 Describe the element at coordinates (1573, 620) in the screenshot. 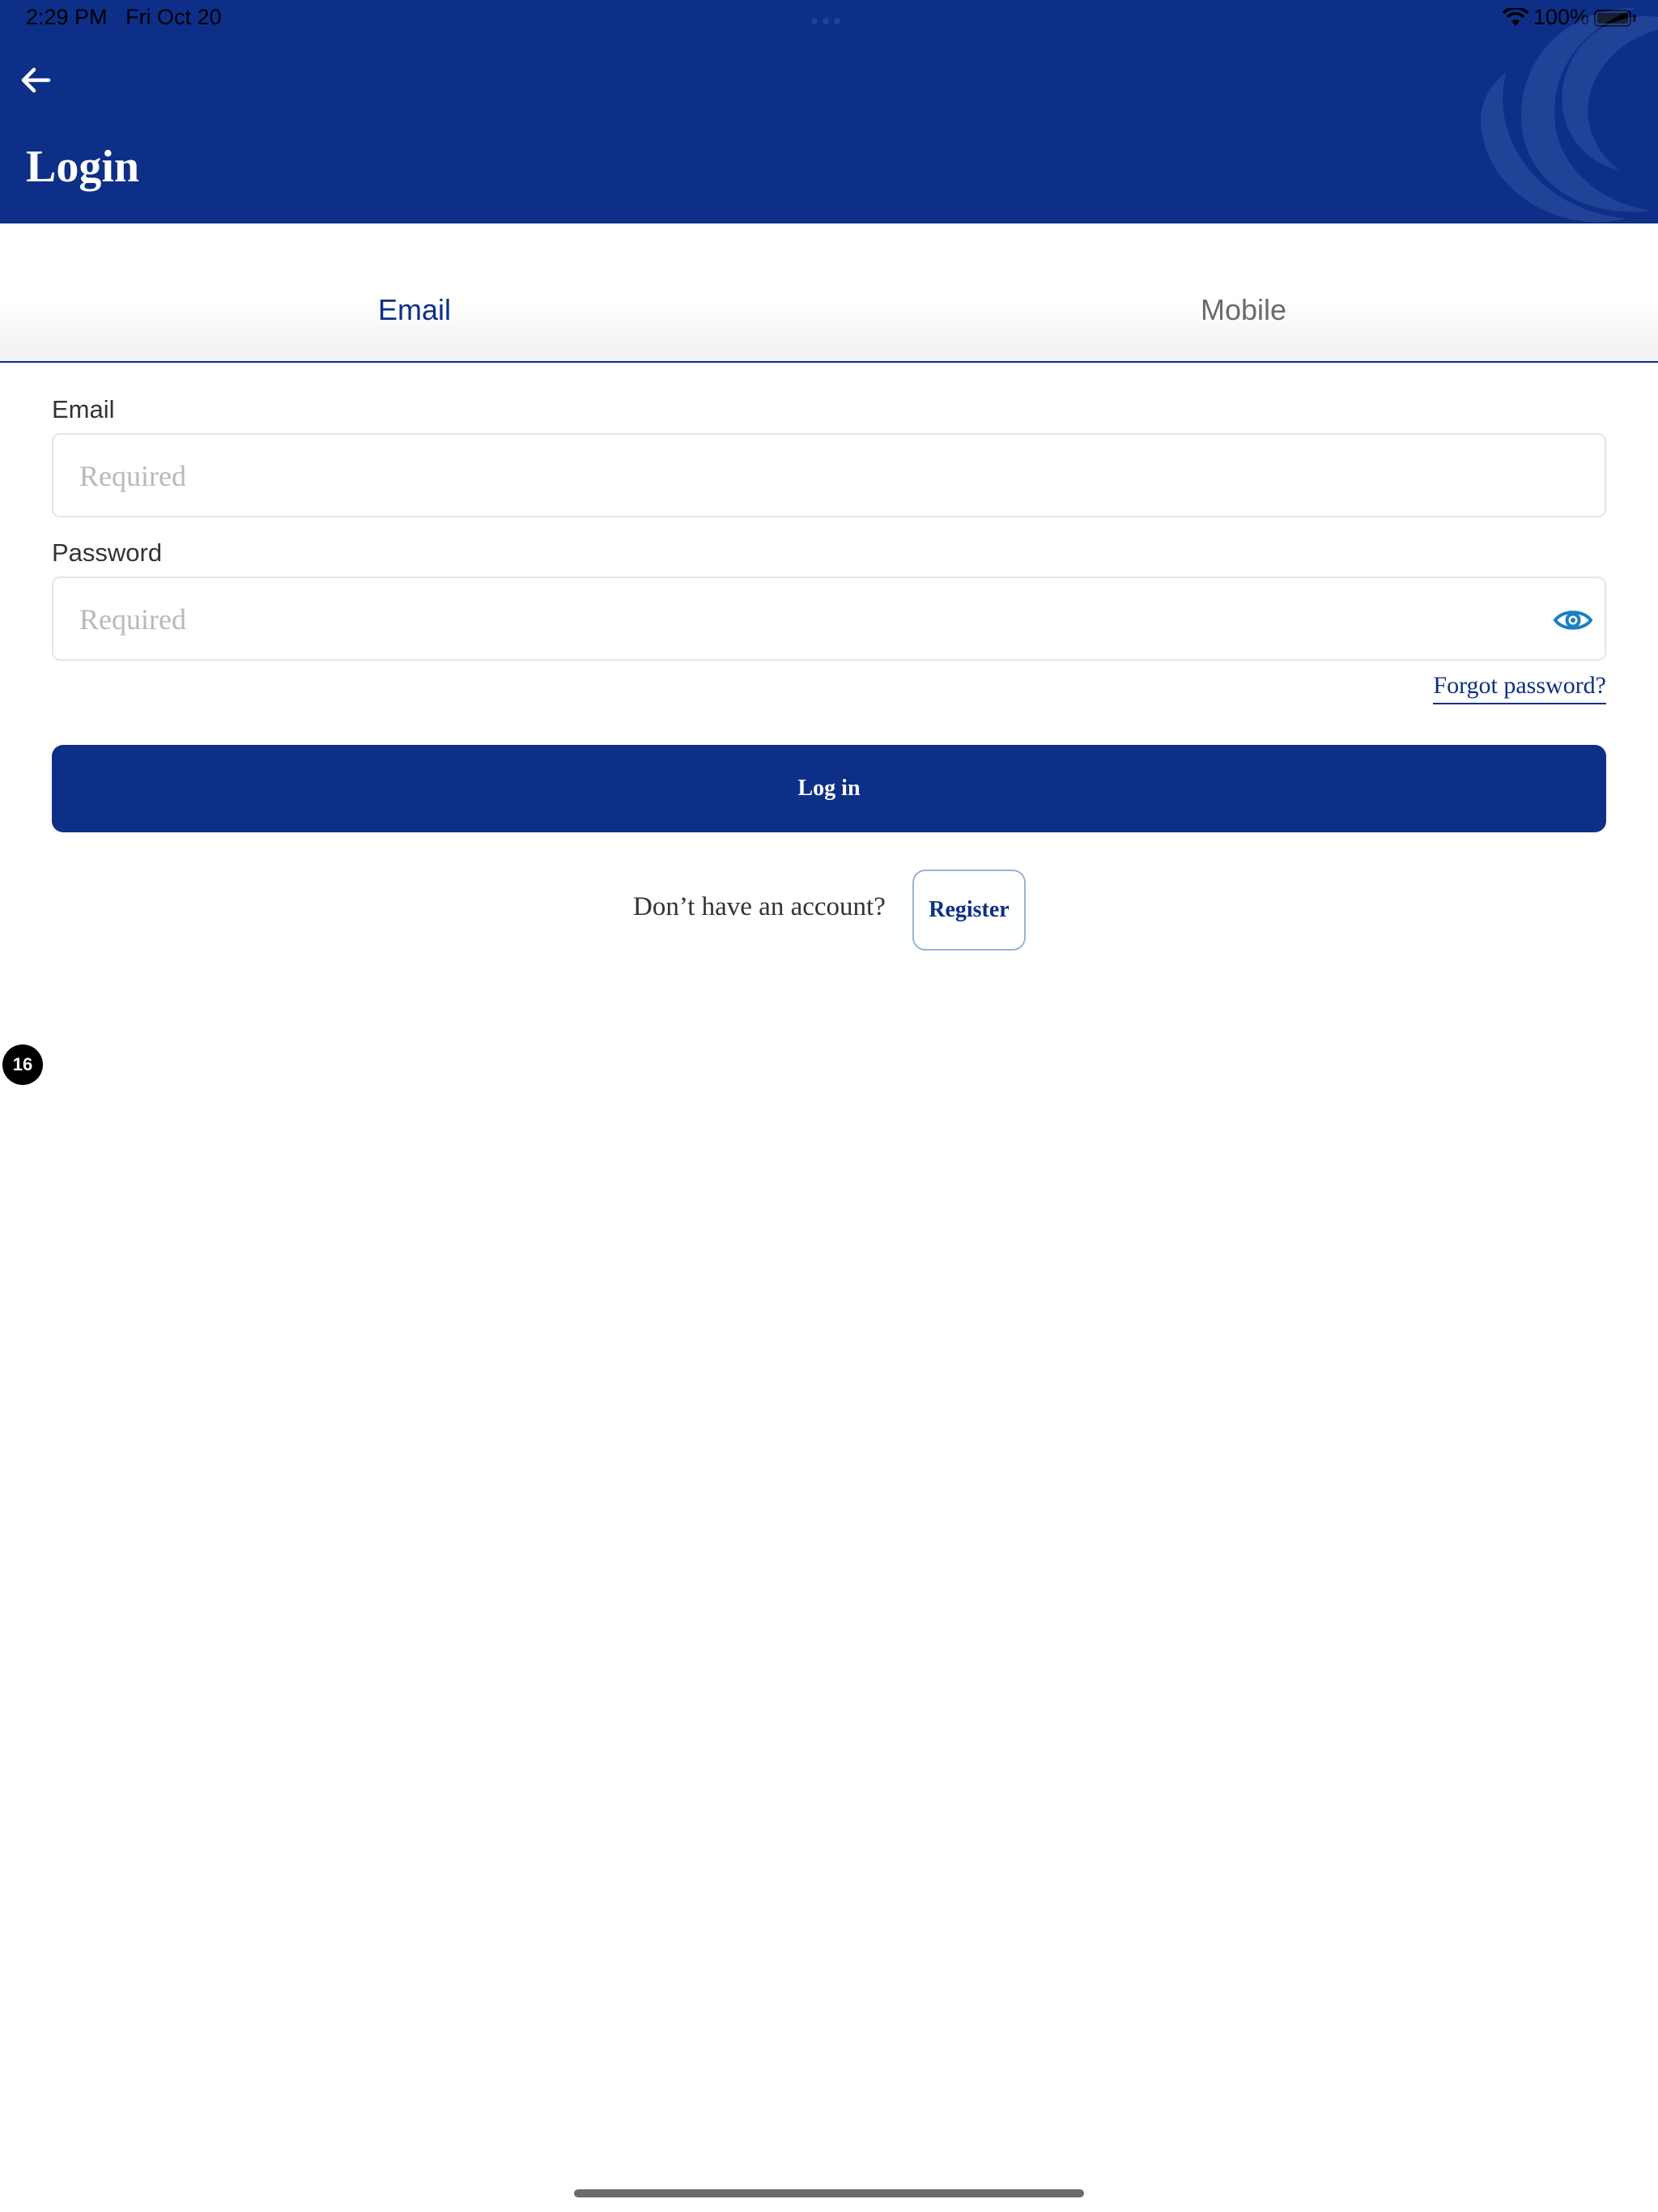

I see `eye-icon` at that location.